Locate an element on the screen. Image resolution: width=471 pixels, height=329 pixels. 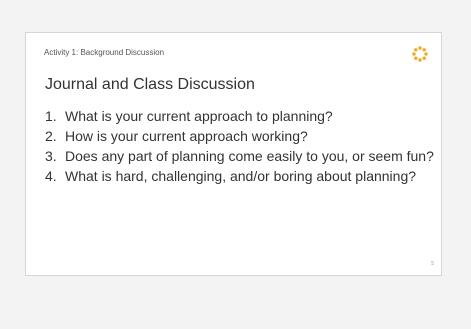
question-number: 2. is located at coordinates (51, 136).